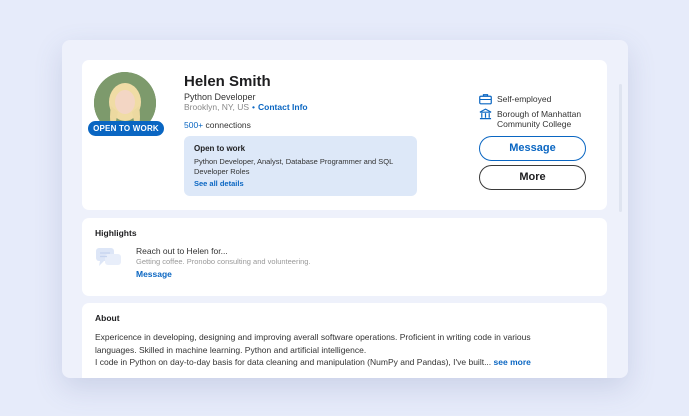 The width and height of the screenshot is (689, 416). I want to click on connections: 500+ connections, so click(217, 125).